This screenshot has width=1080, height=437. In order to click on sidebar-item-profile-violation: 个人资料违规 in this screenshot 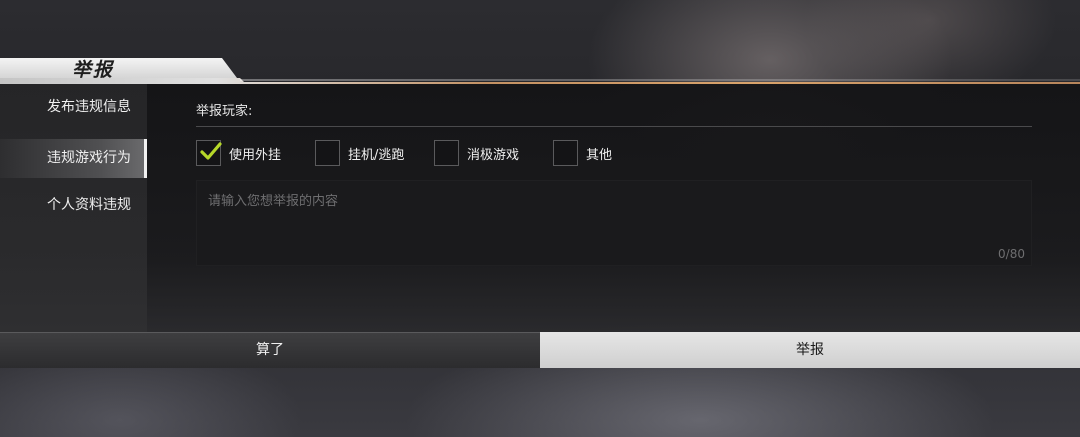, I will do `click(73, 205)`.